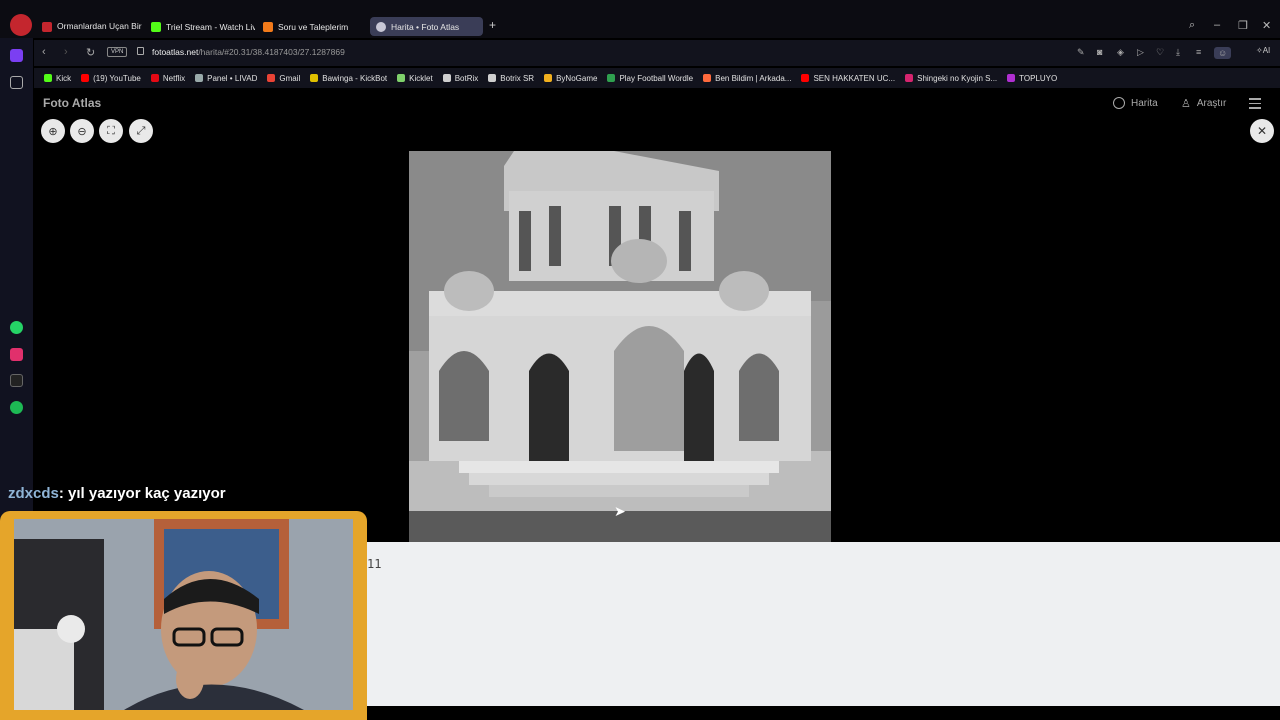  I want to click on bookmark-label: Kick, so click(64, 78).